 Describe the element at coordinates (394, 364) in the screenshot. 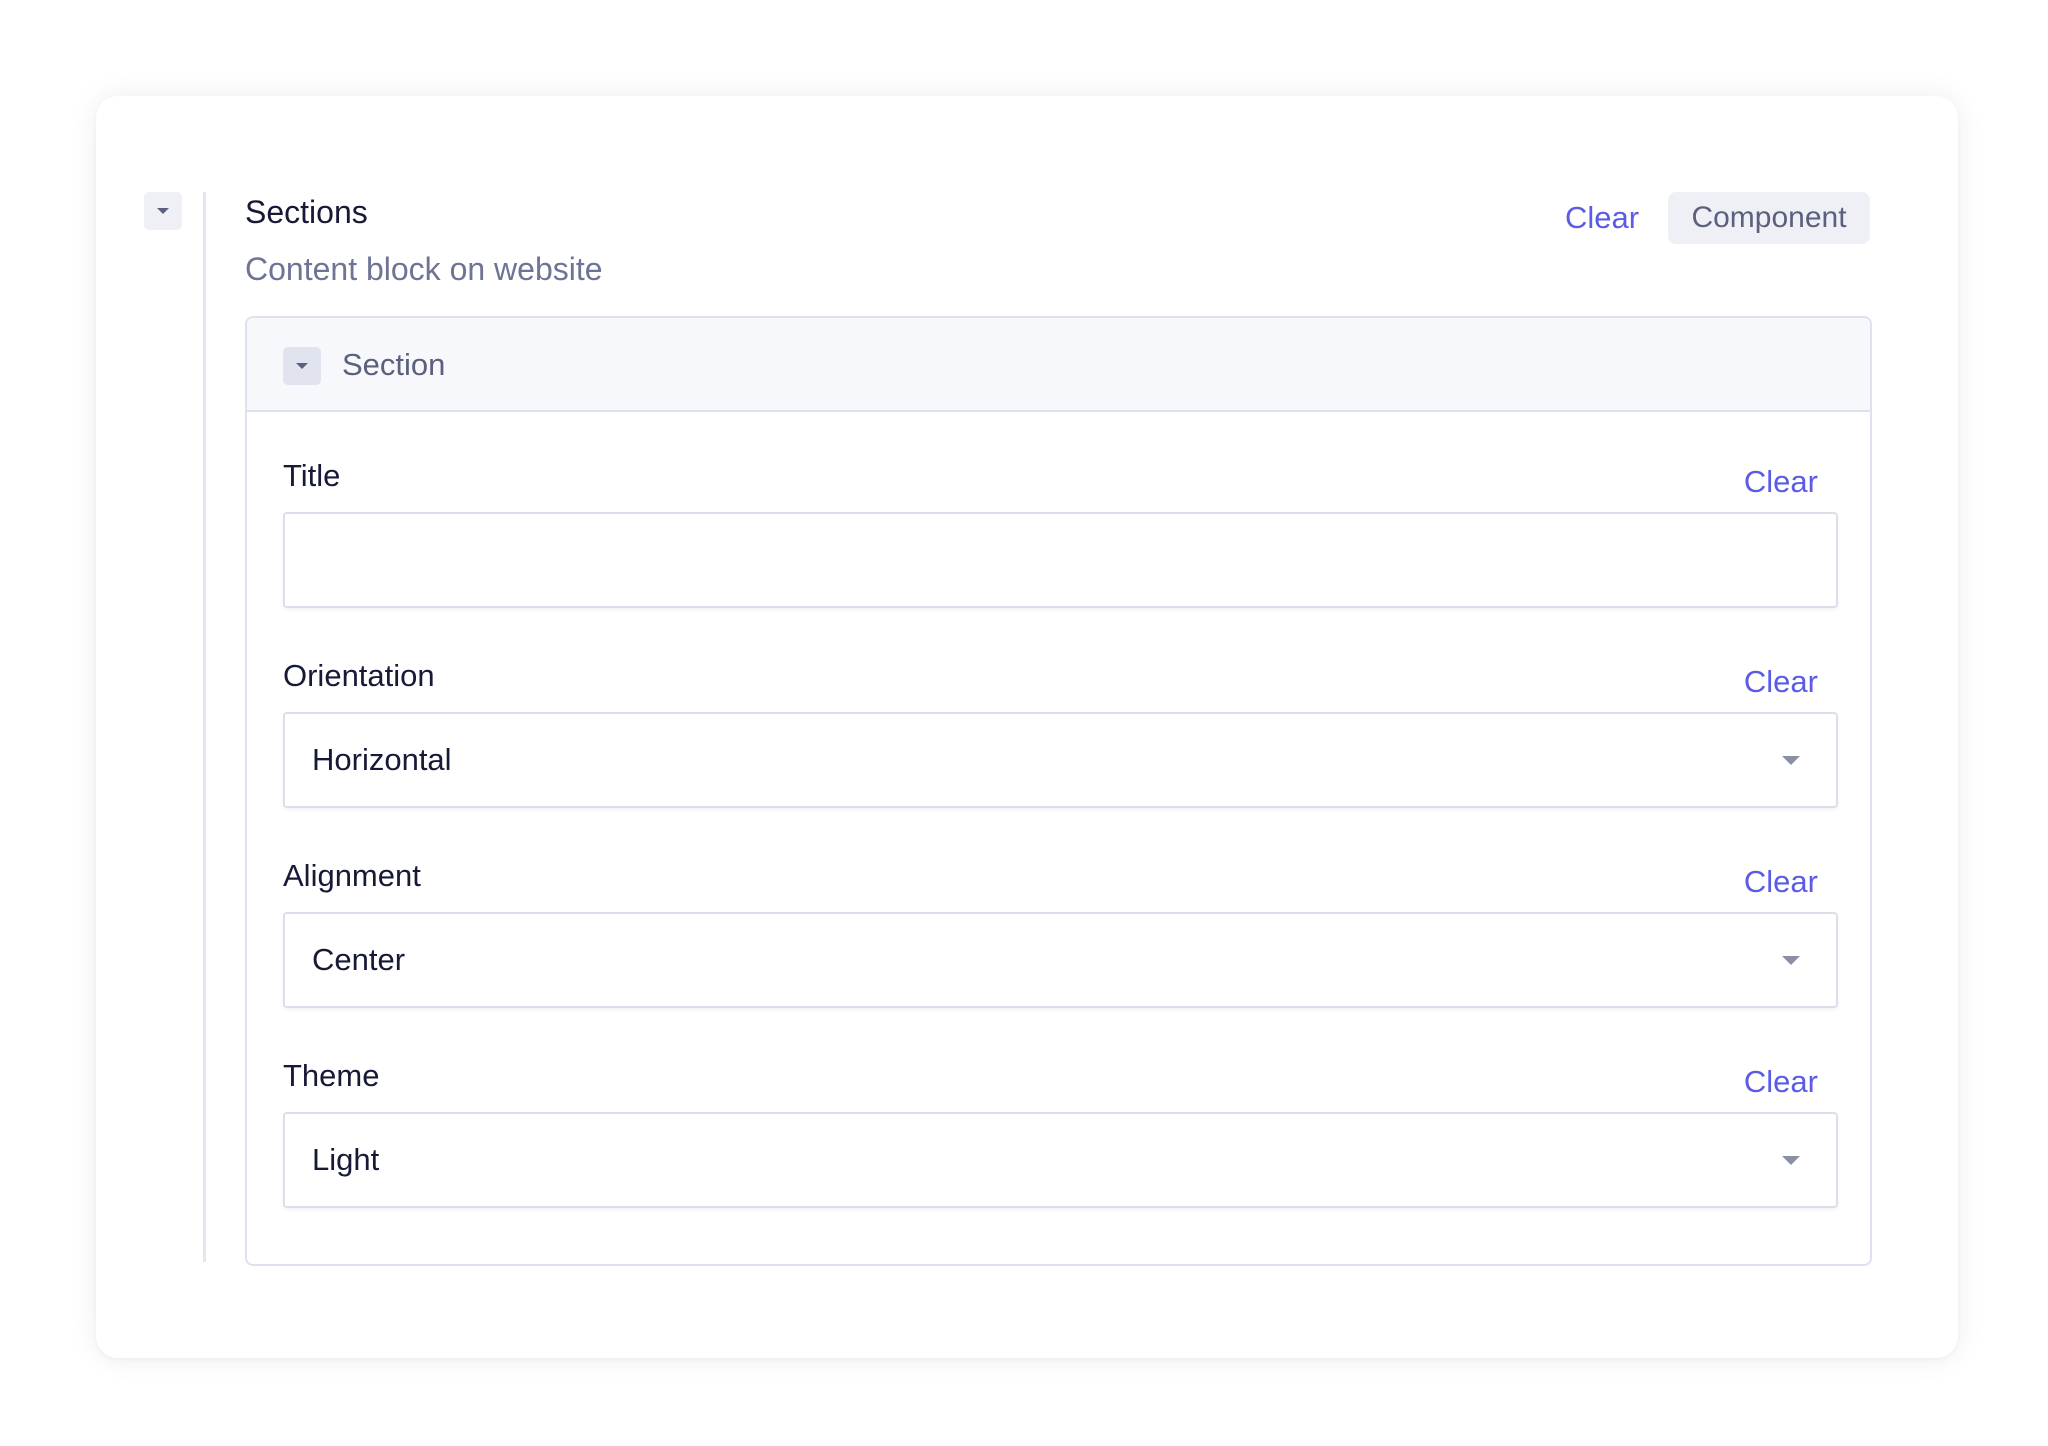

I see `section-panel-title: Section` at that location.